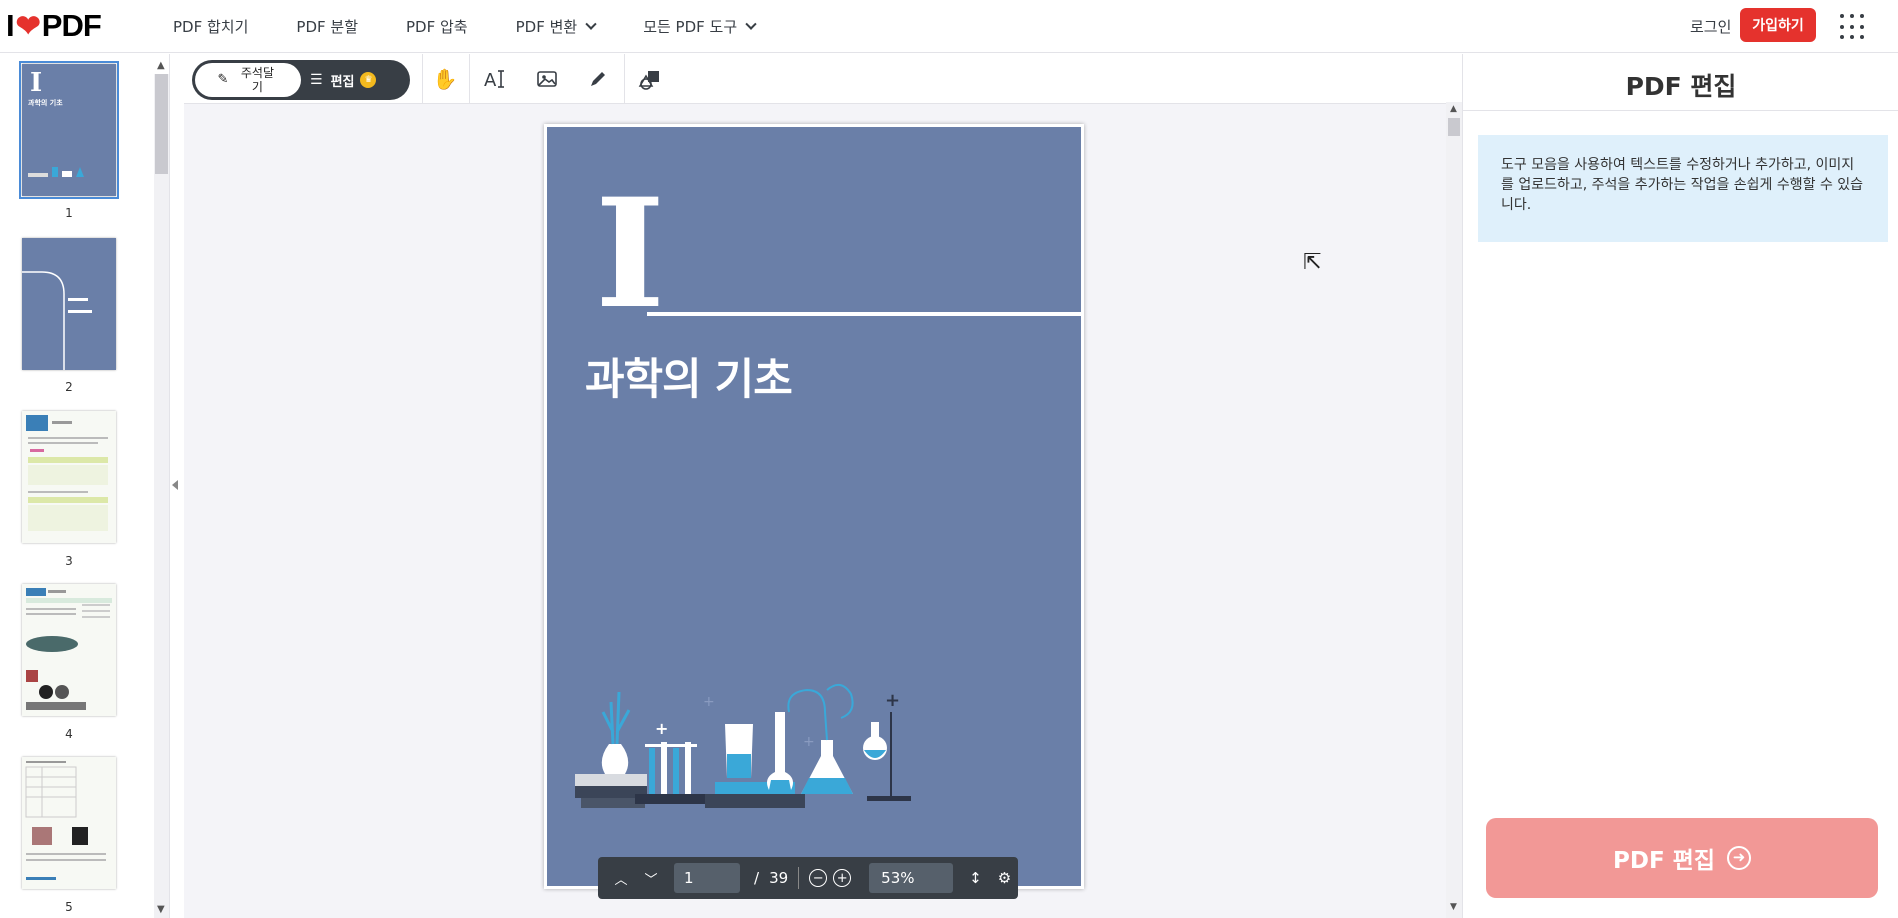  I want to click on signup-button: 가입하기, so click(1778, 25).